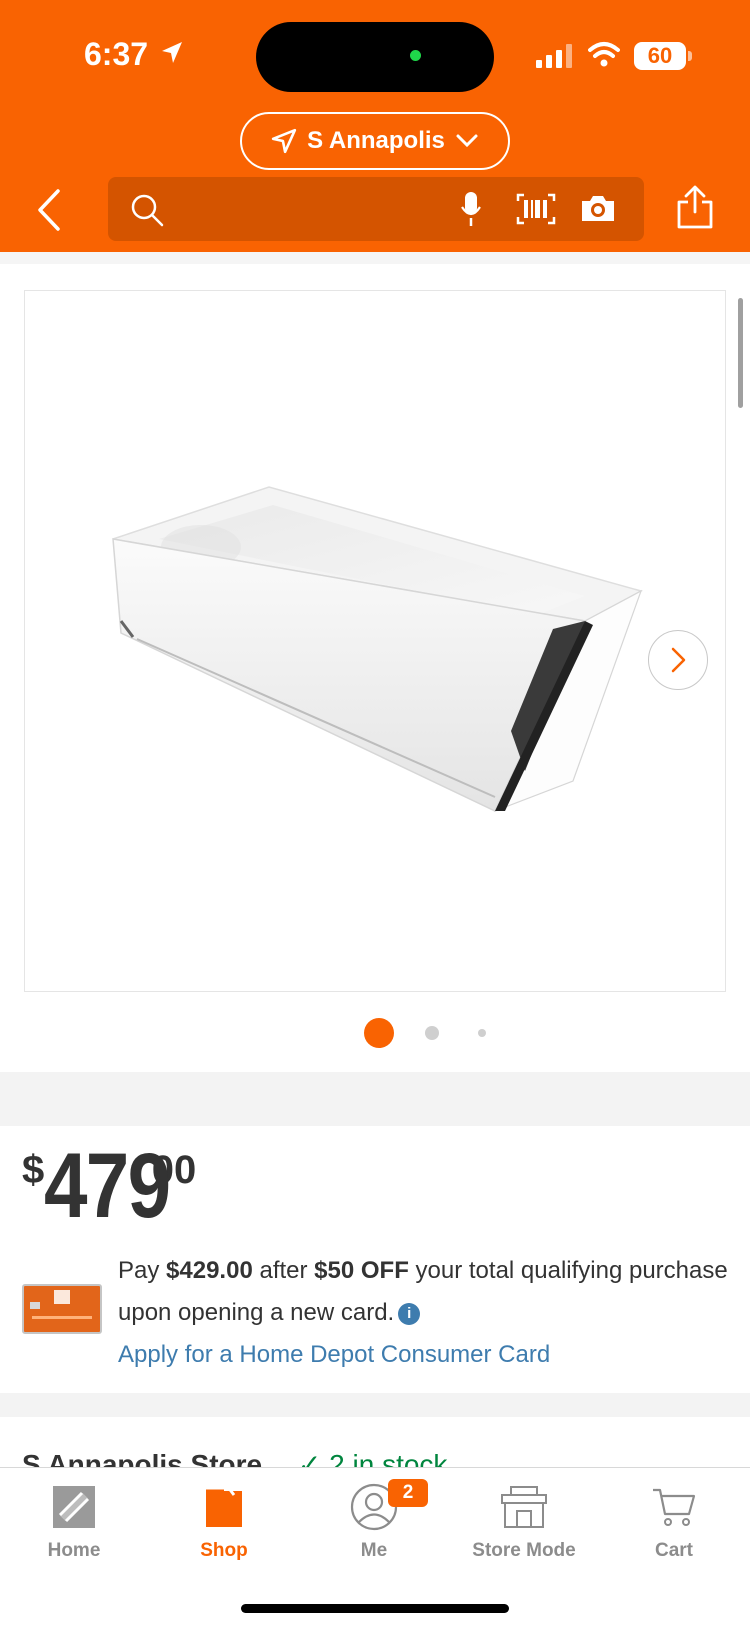  Describe the element at coordinates (361, 1270) in the screenshot. I see `promo-discount: $50 OFF` at that location.